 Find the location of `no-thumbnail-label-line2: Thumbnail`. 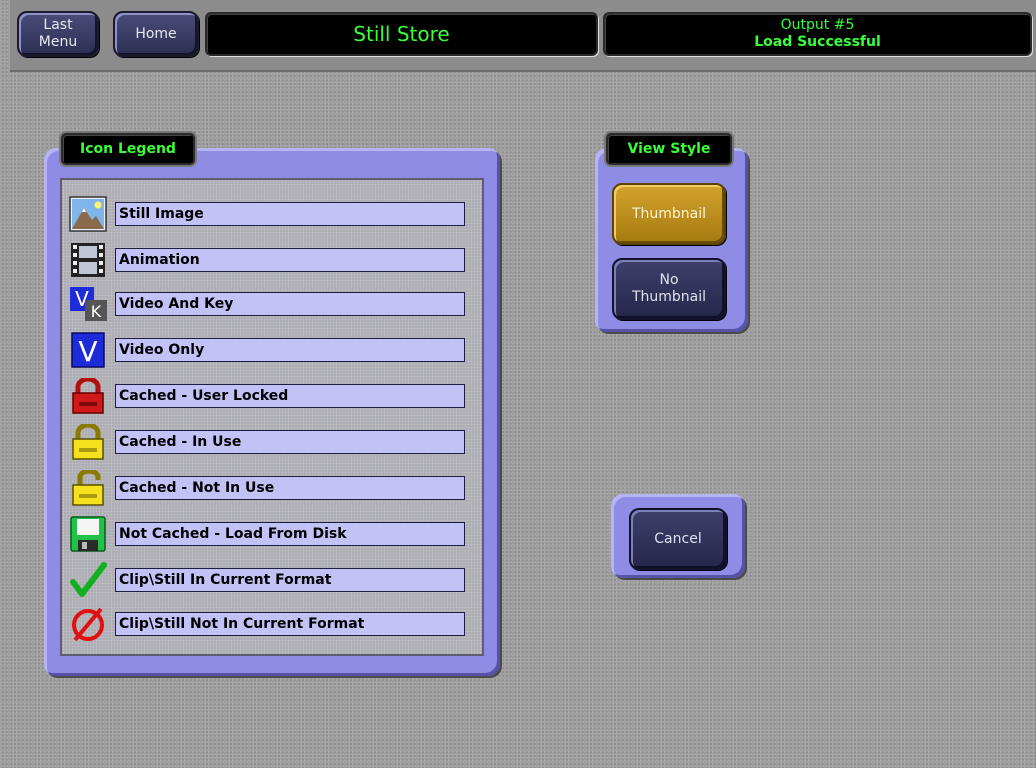

no-thumbnail-label-line2: Thumbnail is located at coordinates (669, 297).